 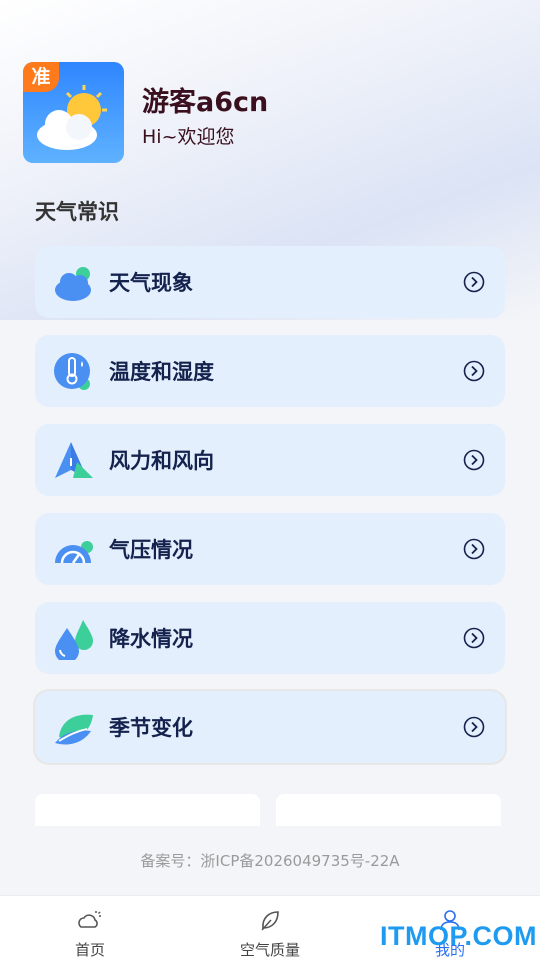 What do you see at coordinates (41, 77) in the screenshot?
I see `app-badge: 准` at bounding box center [41, 77].